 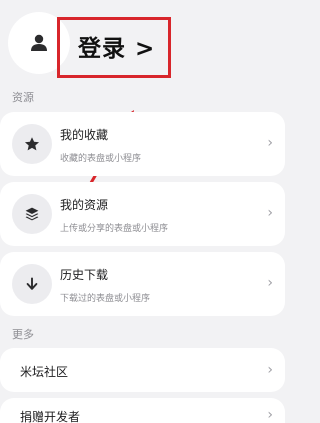 I want to click on community-title: 米坛社区, so click(x=44, y=372).